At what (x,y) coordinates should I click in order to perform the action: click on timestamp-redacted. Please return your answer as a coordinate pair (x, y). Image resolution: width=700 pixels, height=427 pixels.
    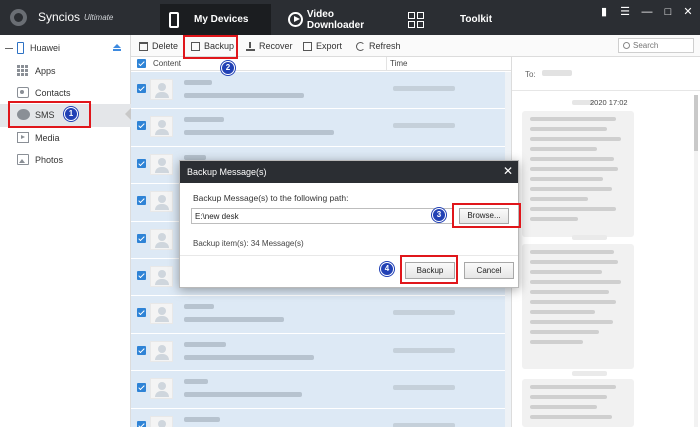
    Looking at the image, I should click on (589, 373).